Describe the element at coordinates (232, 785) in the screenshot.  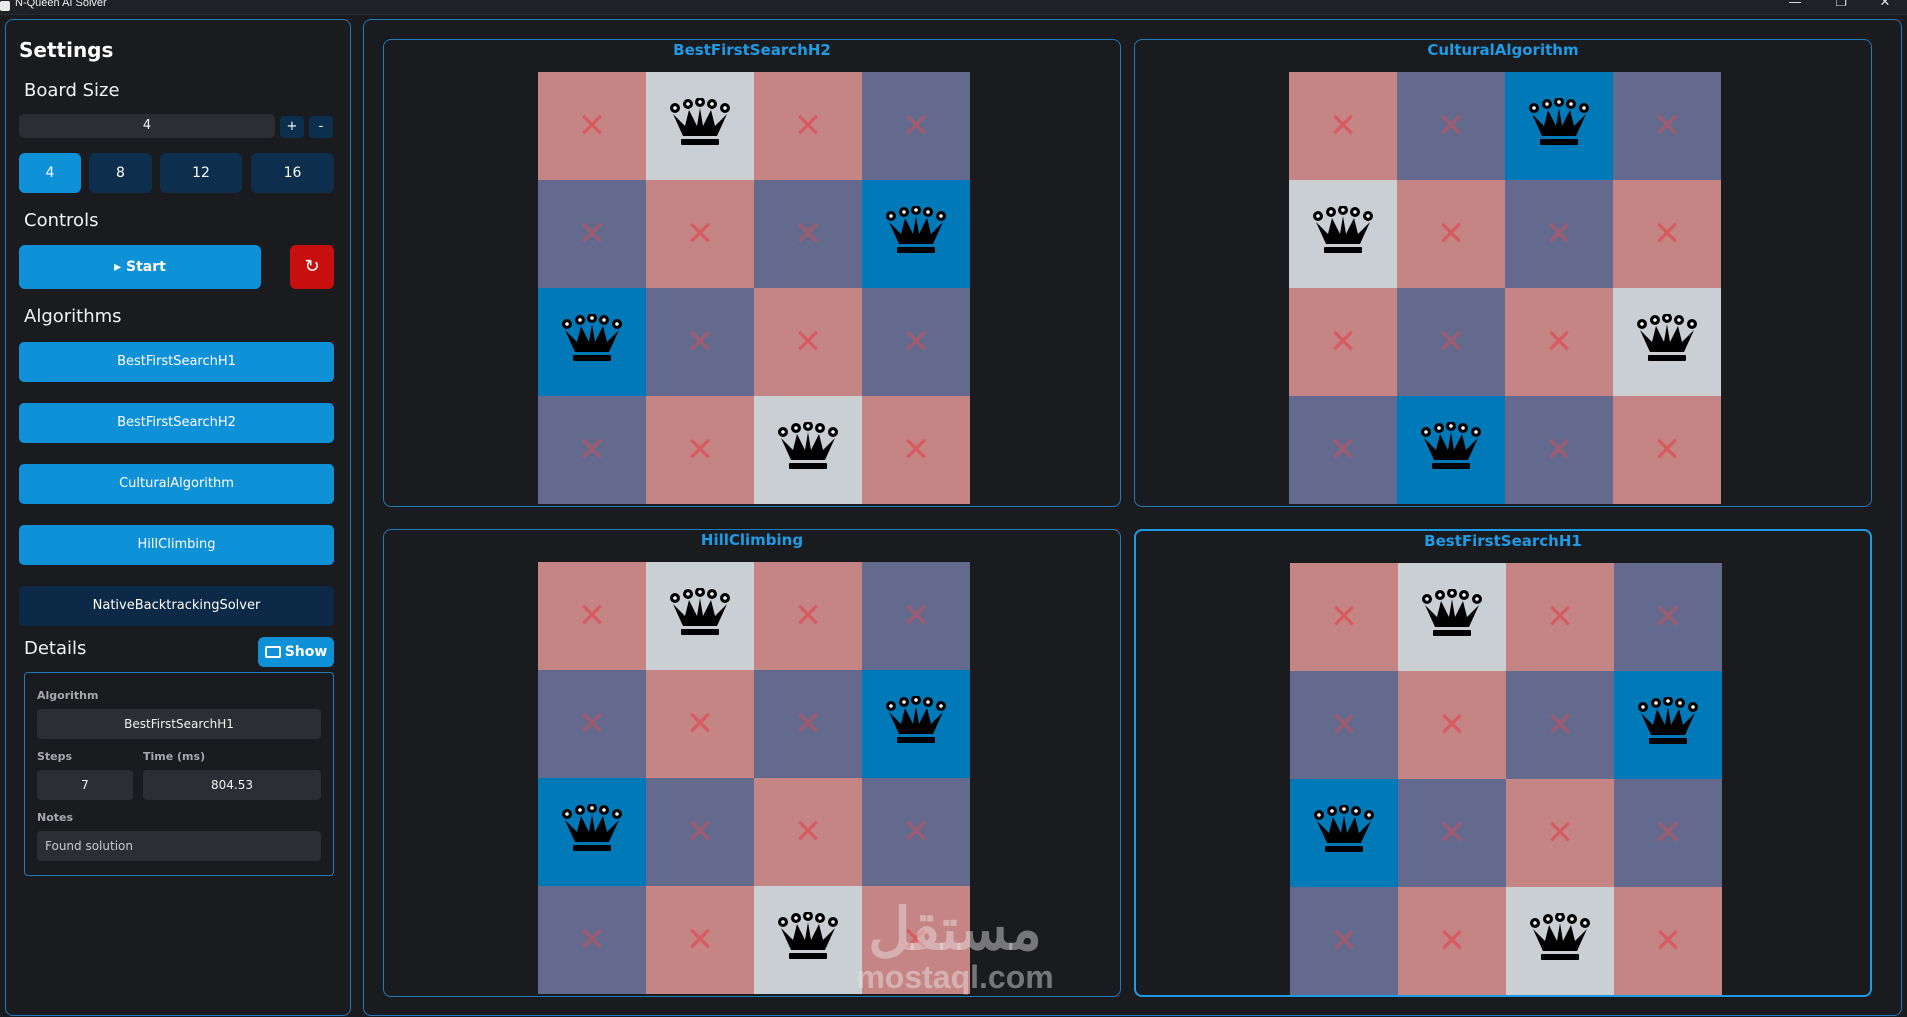
I see `time-field: 804.53` at that location.